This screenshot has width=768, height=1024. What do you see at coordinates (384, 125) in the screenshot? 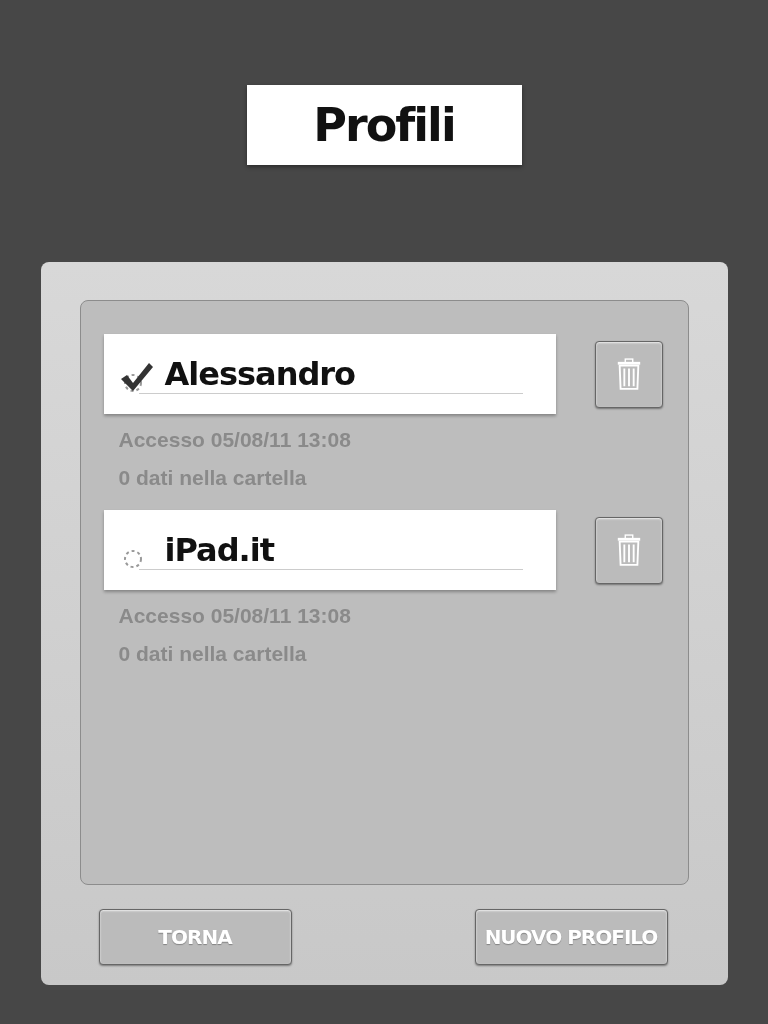
I see `title-label: Profili` at bounding box center [384, 125].